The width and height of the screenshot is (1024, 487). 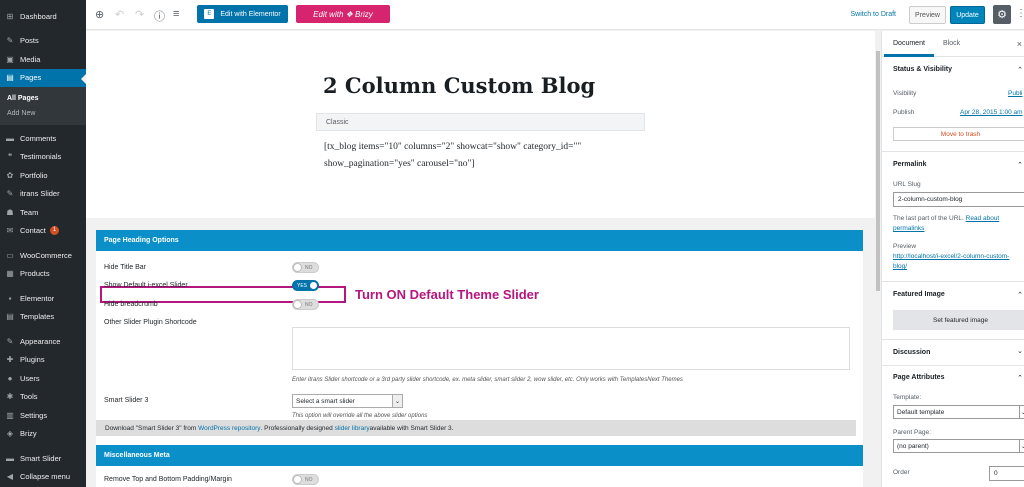 What do you see at coordinates (99, 14) in the screenshot?
I see `add-block-icon: ⊕` at bounding box center [99, 14].